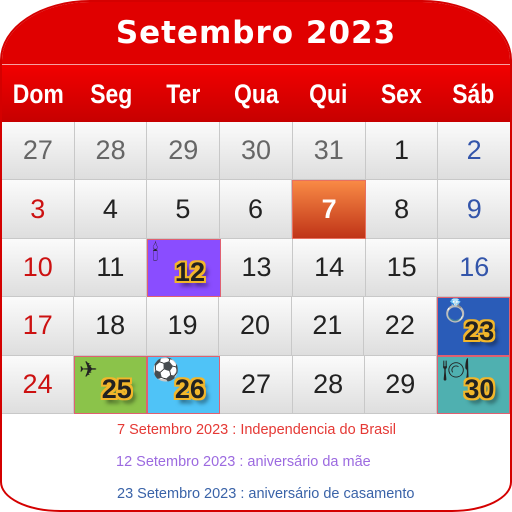  I want to click on day-cell-1: 1, so click(402, 151).